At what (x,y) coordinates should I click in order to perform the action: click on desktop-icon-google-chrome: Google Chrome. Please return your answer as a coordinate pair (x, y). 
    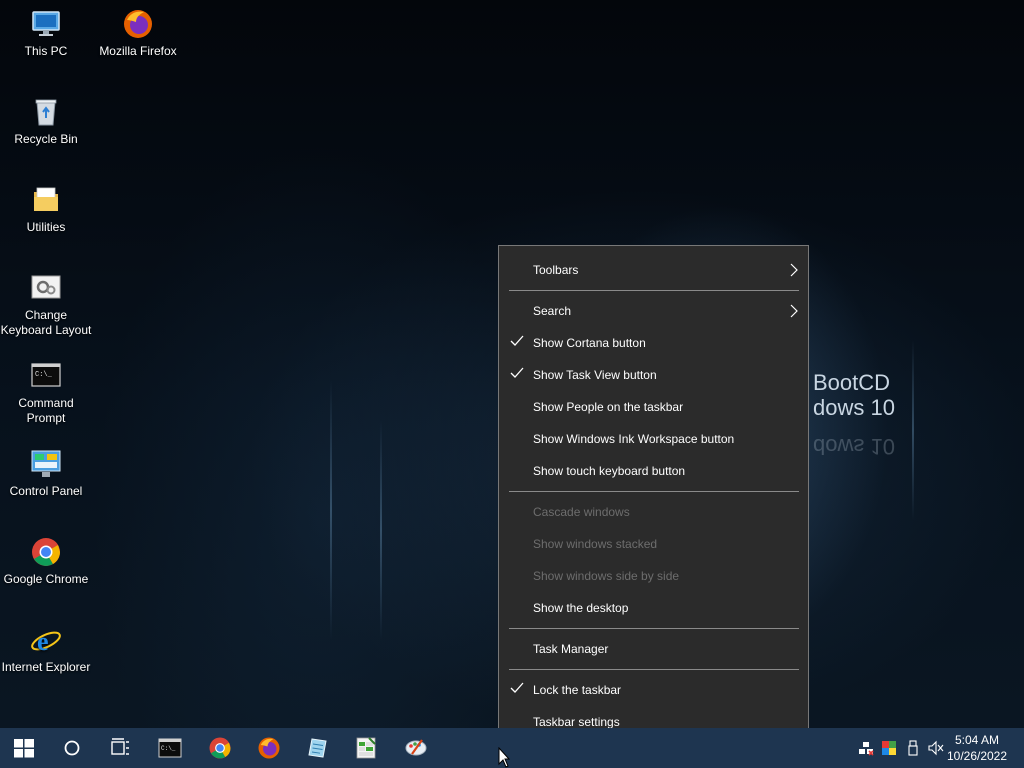
    Looking at the image, I should click on (46, 561).